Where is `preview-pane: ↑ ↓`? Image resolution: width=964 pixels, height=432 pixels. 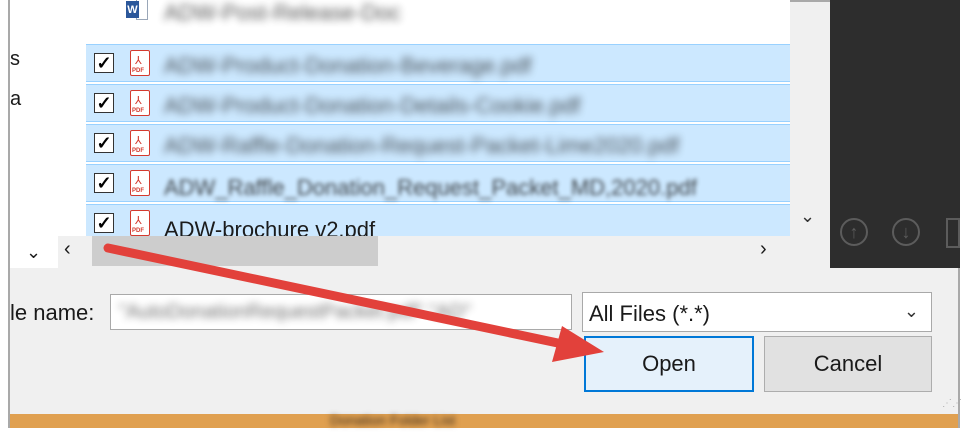
preview-pane: ↑ ↓ is located at coordinates (895, 134).